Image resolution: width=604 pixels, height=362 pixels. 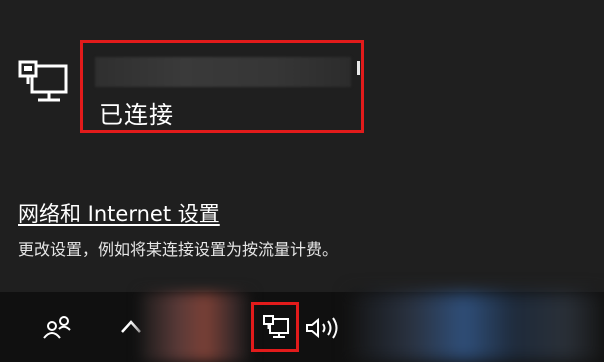 I want to click on people-icon, so click(x=58, y=328).